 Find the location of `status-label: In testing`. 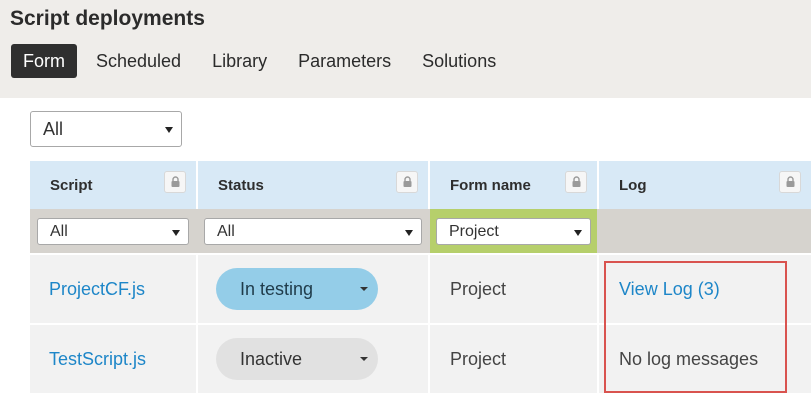

status-label: In testing is located at coordinates (277, 289).